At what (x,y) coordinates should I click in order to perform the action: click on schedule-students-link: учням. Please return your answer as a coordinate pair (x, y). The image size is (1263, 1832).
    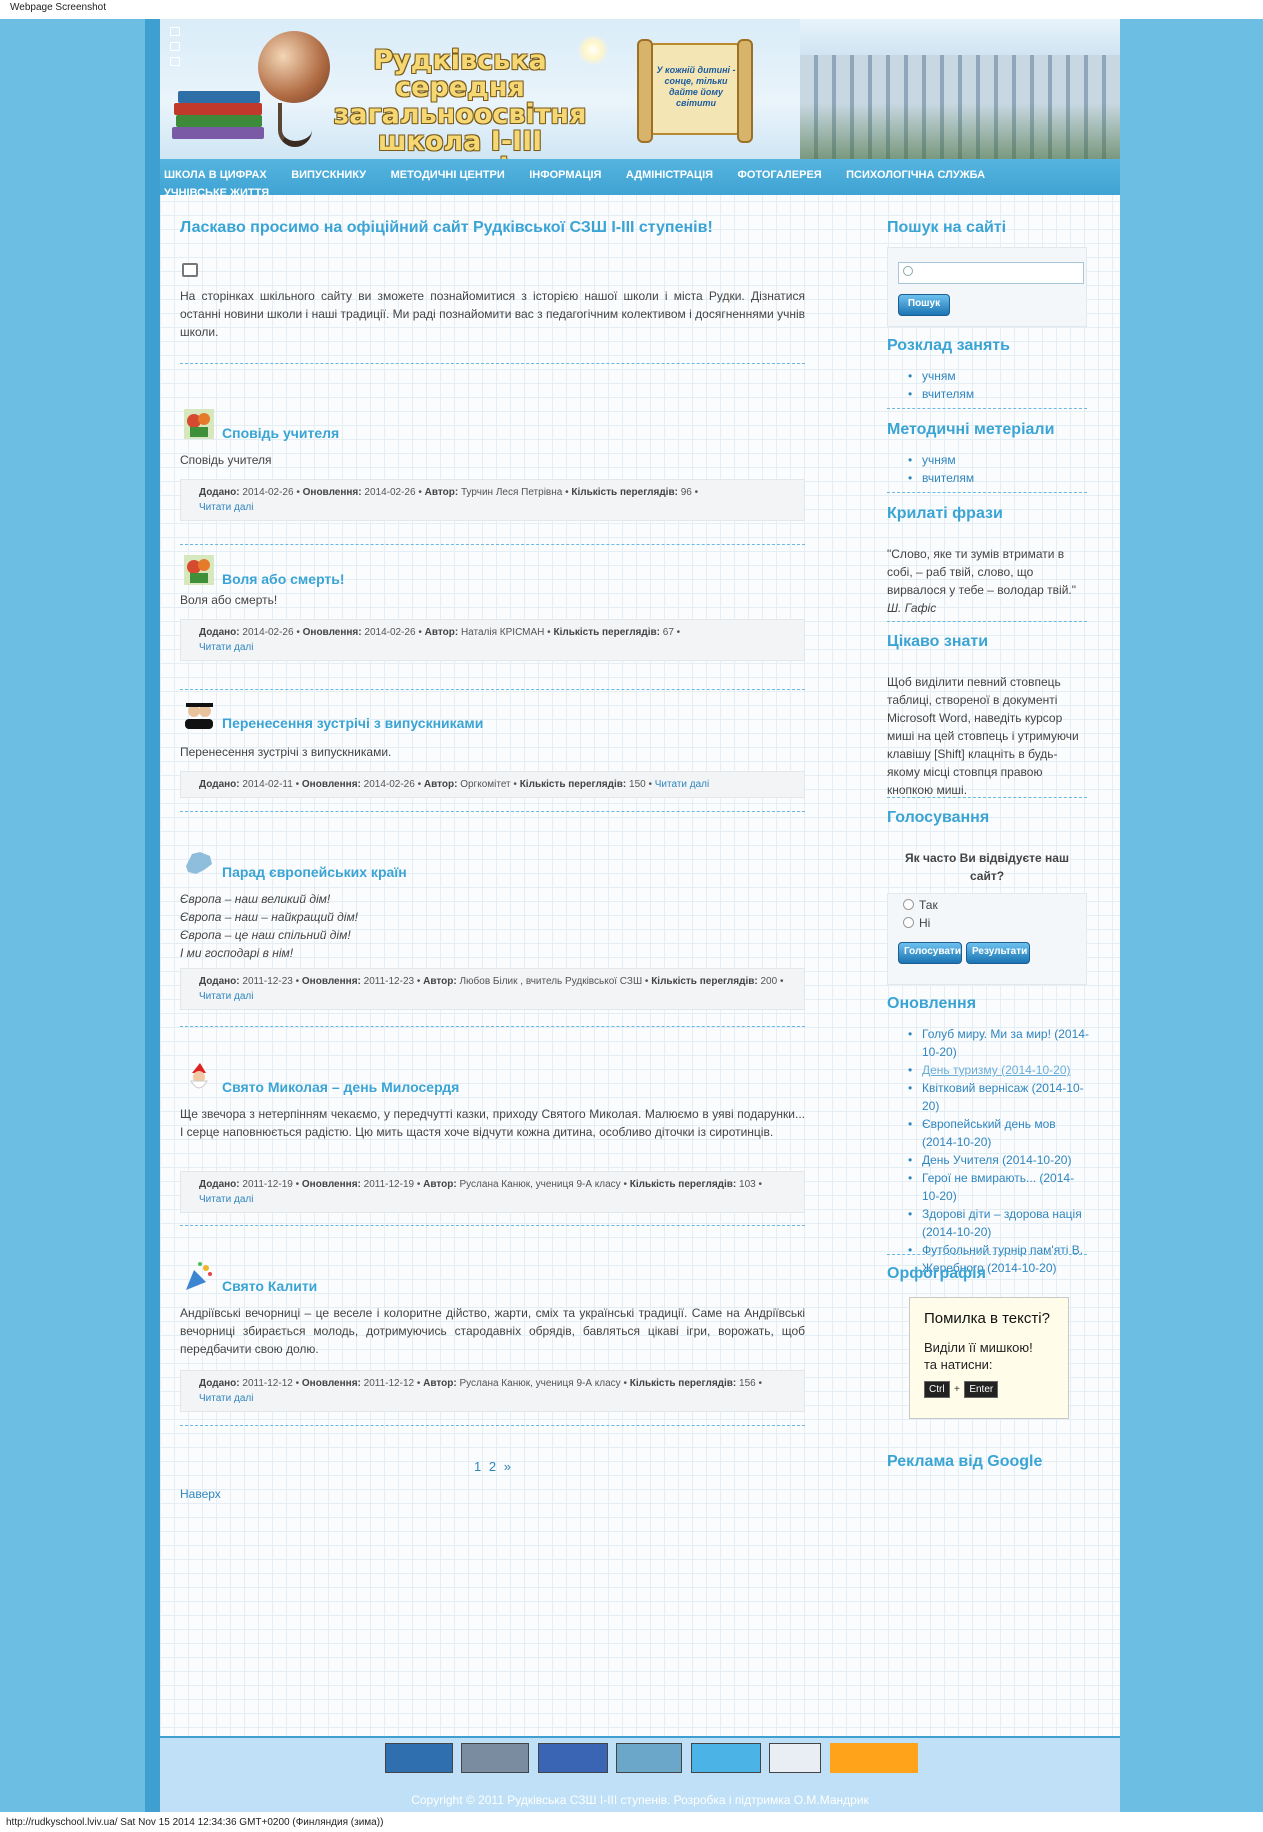
    Looking at the image, I should click on (999, 376).